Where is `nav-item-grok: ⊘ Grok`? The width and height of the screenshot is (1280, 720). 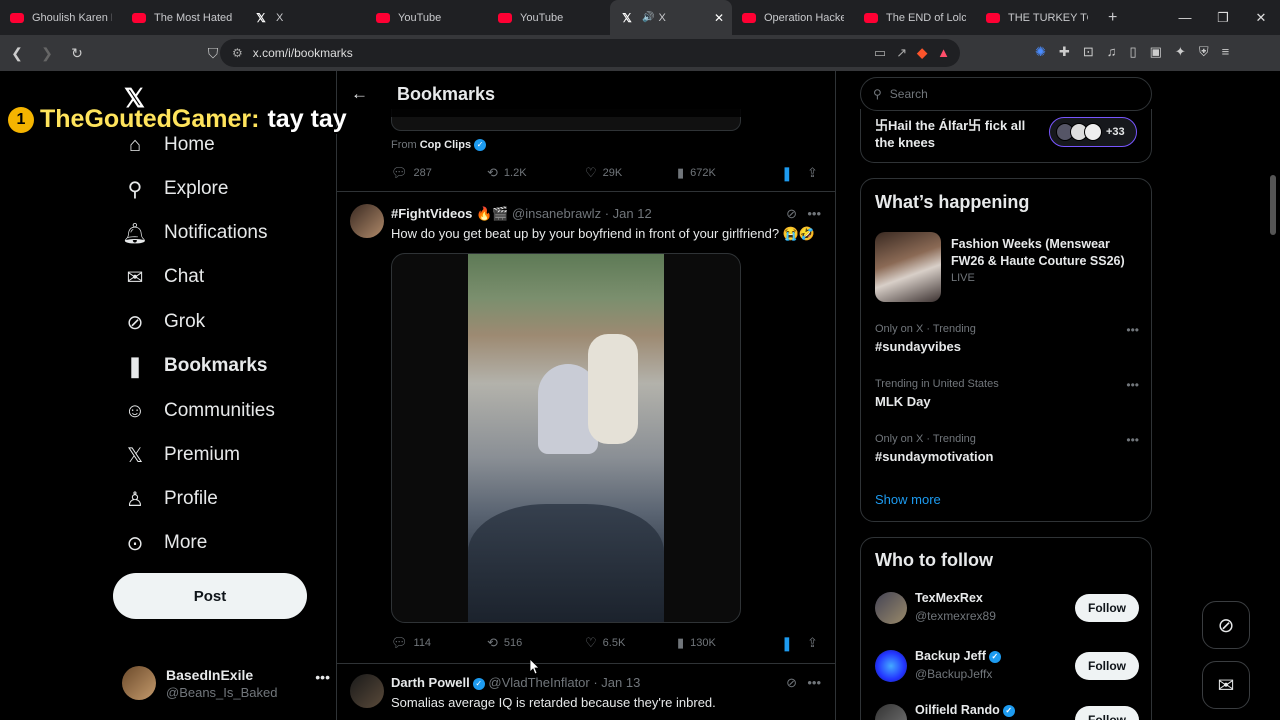
nav-item-grok: ⊘ Grok is located at coordinates (164, 322).